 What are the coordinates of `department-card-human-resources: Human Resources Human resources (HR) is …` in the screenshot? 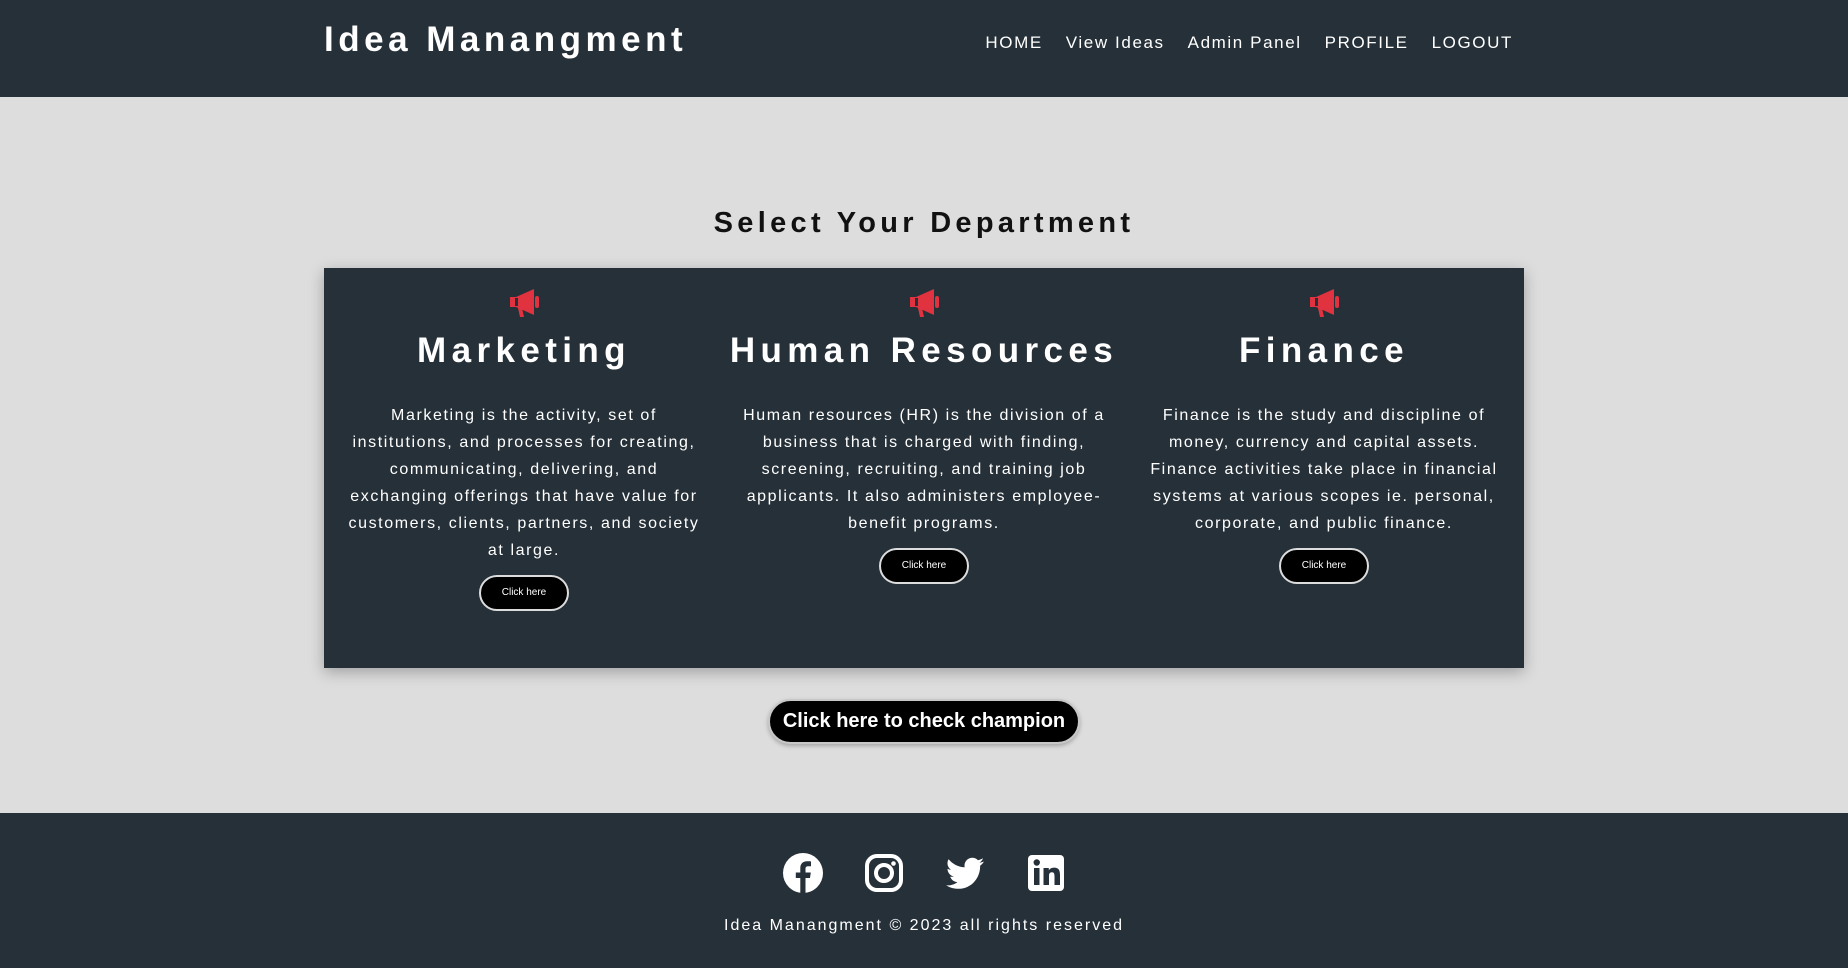 It's located at (924, 468).